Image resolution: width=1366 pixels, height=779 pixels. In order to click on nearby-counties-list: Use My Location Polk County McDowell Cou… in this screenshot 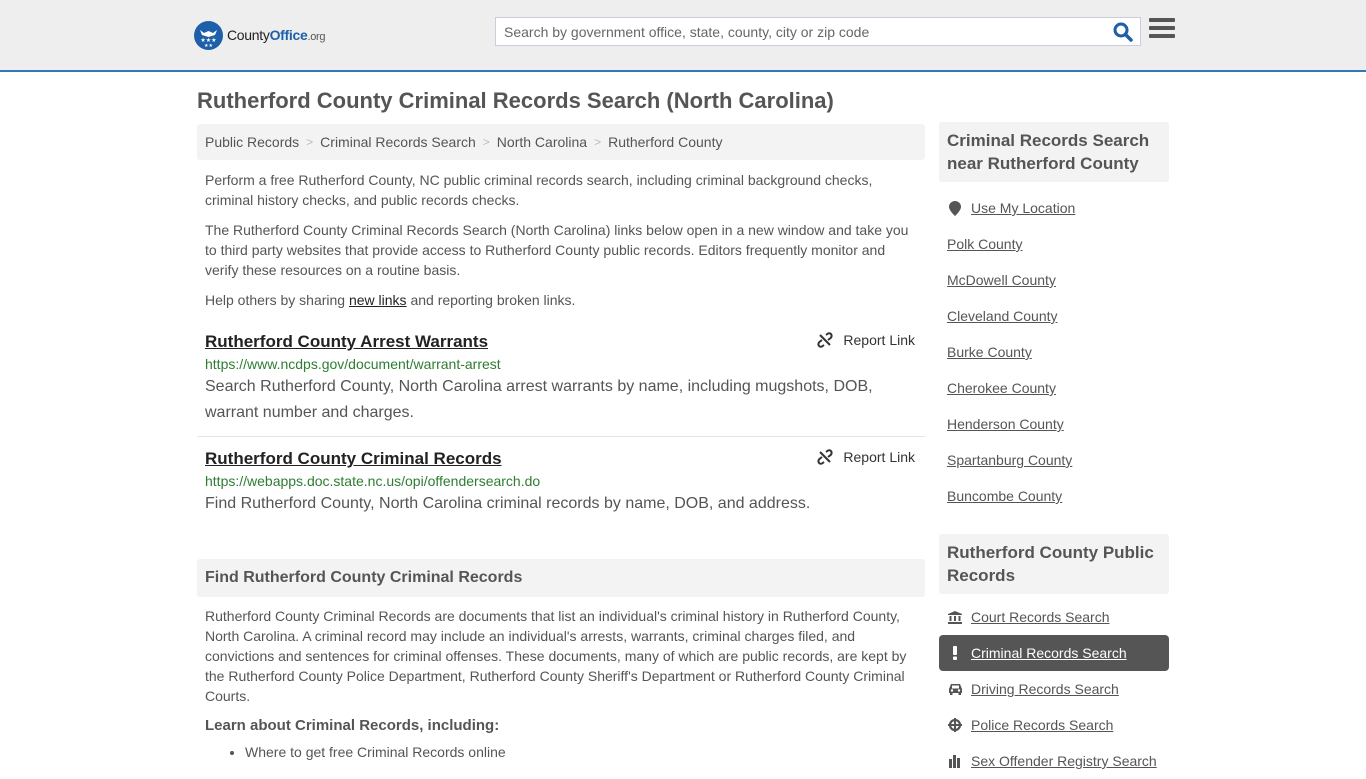, I will do `click(1054, 352)`.